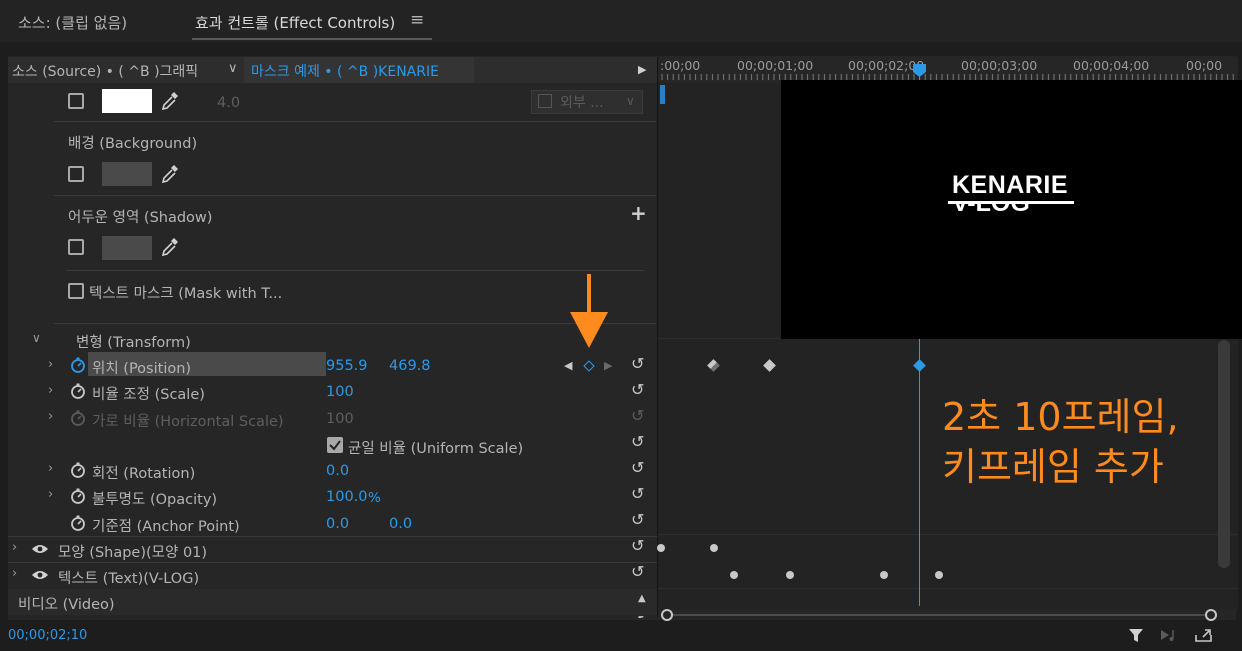 Image resolution: width=1242 pixels, height=651 pixels. What do you see at coordinates (340, 419) in the screenshot?
I see `horizontal-scale-value: 100` at bounding box center [340, 419].